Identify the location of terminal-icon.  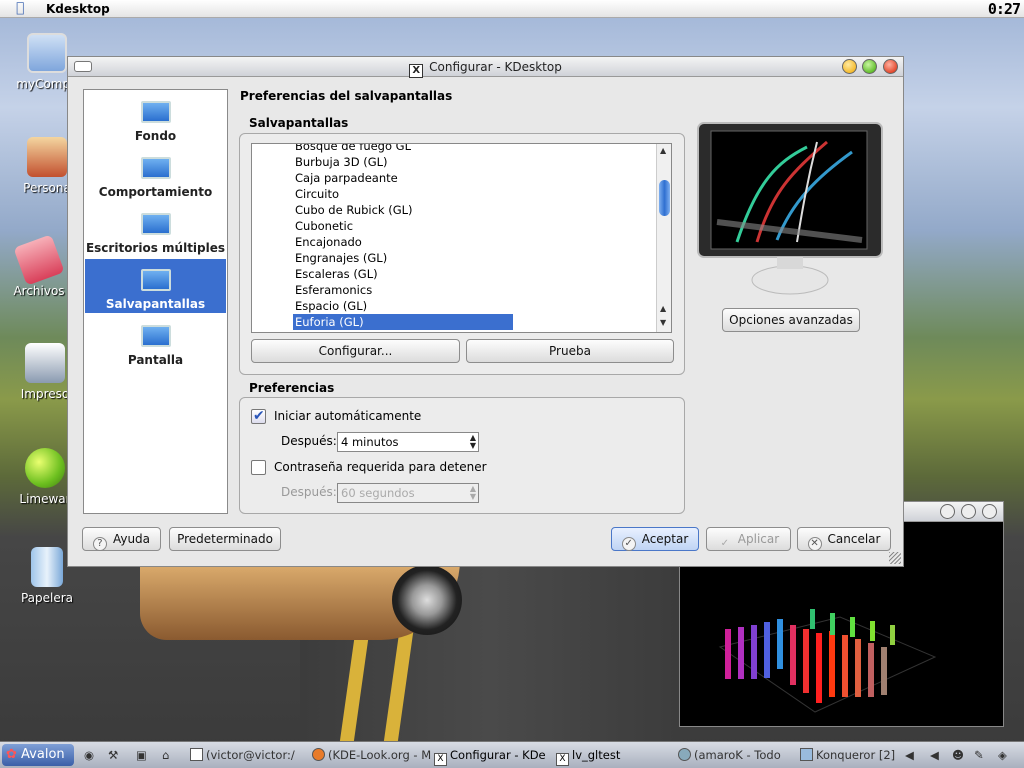
(196, 754).